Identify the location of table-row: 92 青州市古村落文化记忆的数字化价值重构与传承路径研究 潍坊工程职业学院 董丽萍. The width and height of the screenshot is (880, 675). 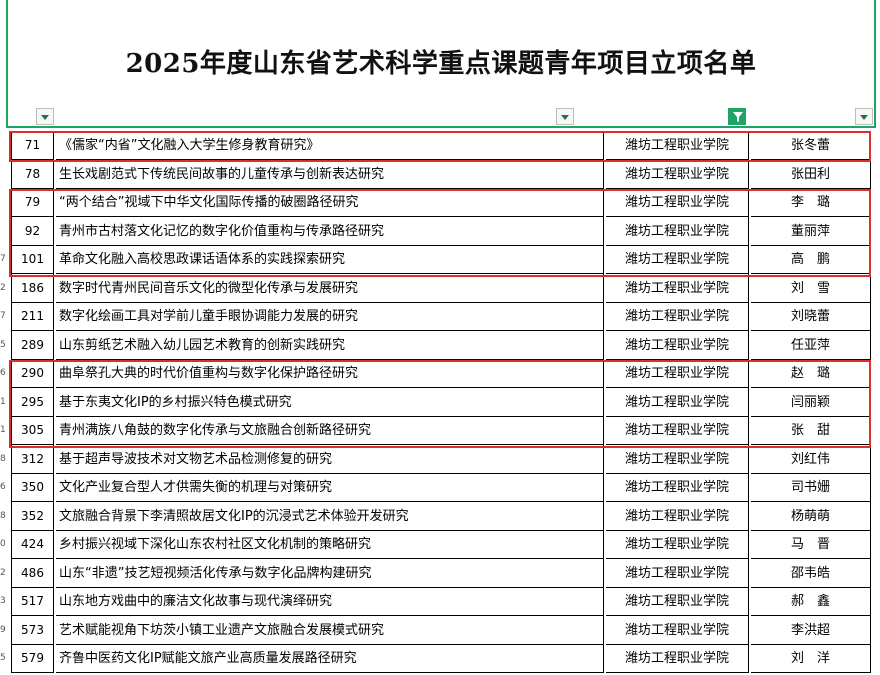
(440, 231).